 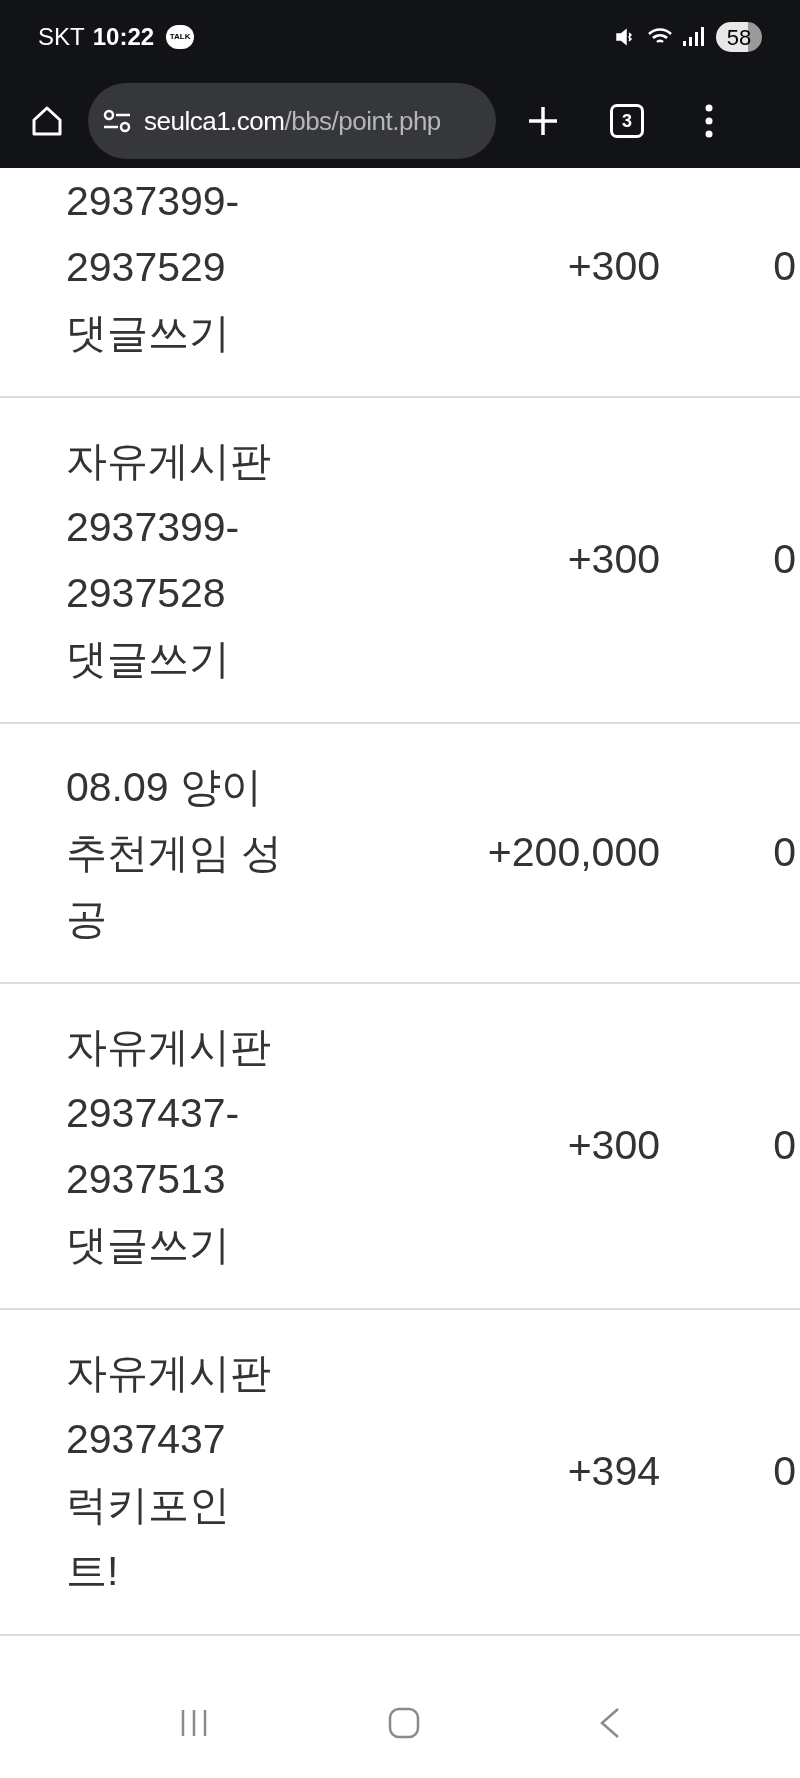 What do you see at coordinates (168, 560) in the screenshot?
I see `history-description: 자유게시판 2937399- 2937528 댓글쓰기` at bounding box center [168, 560].